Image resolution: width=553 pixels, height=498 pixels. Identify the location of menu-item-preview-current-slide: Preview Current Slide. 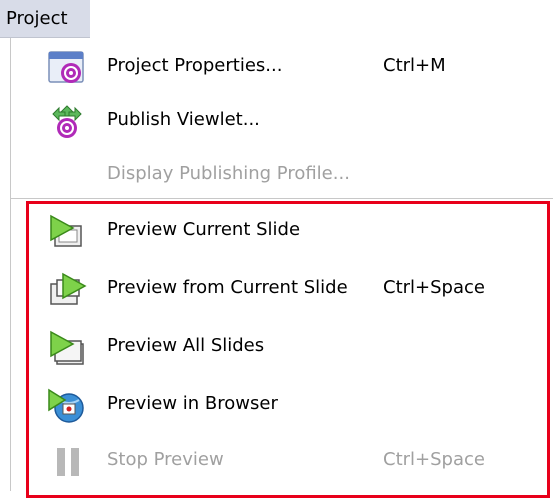
(271, 231).